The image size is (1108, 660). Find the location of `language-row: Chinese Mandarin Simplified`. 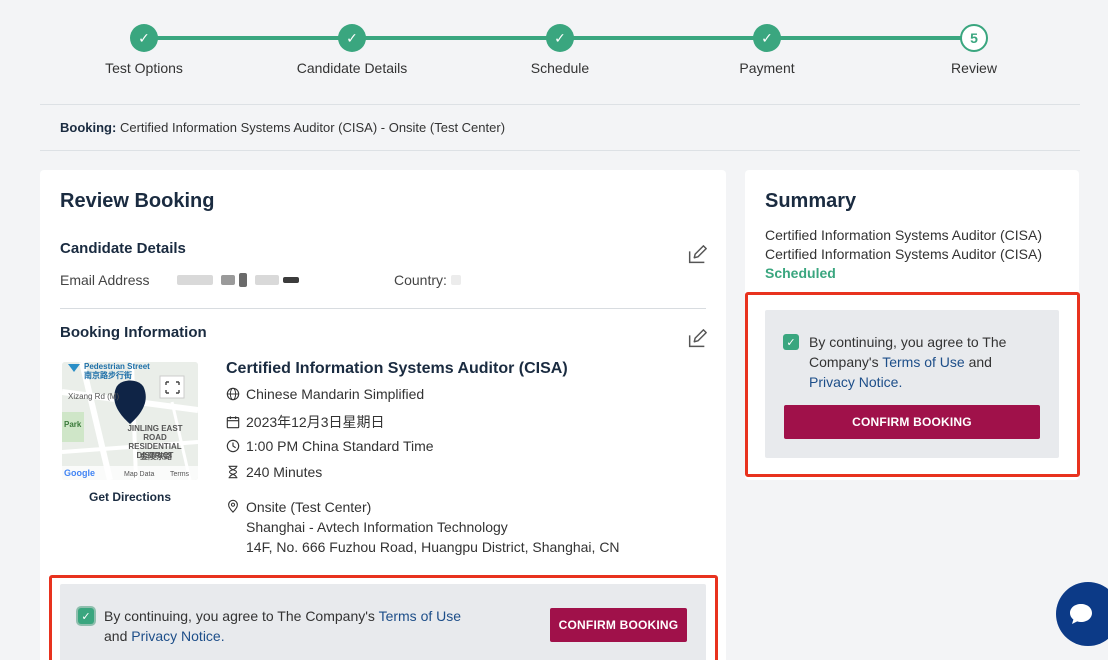

language-row: Chinese Mandarin Simplified is located at coordinates (325, 394).